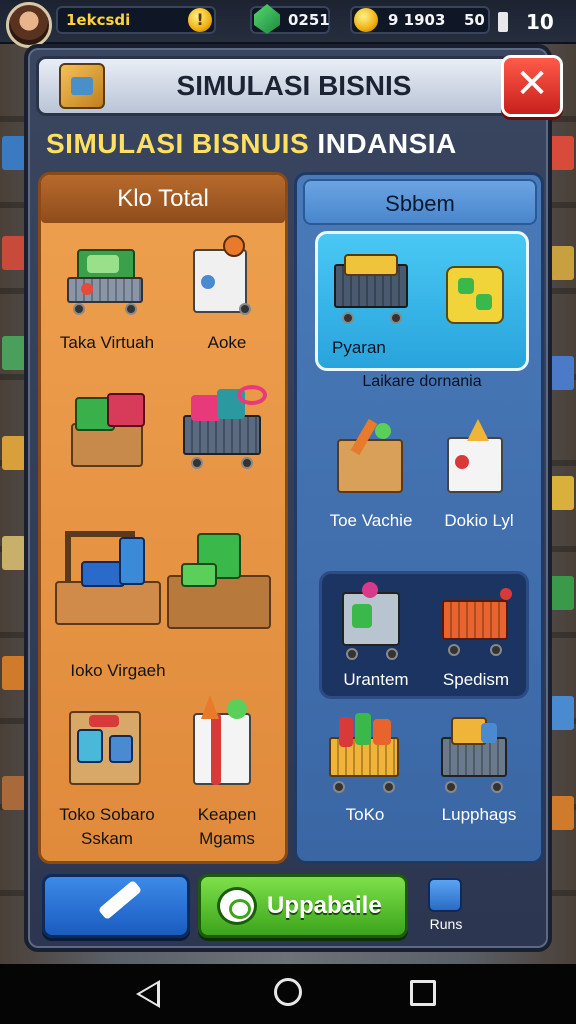 The width and height of the screenshot is (576, 1024). I want to click on dark-store-tile: Urantem Spedism, so click(424, 635).